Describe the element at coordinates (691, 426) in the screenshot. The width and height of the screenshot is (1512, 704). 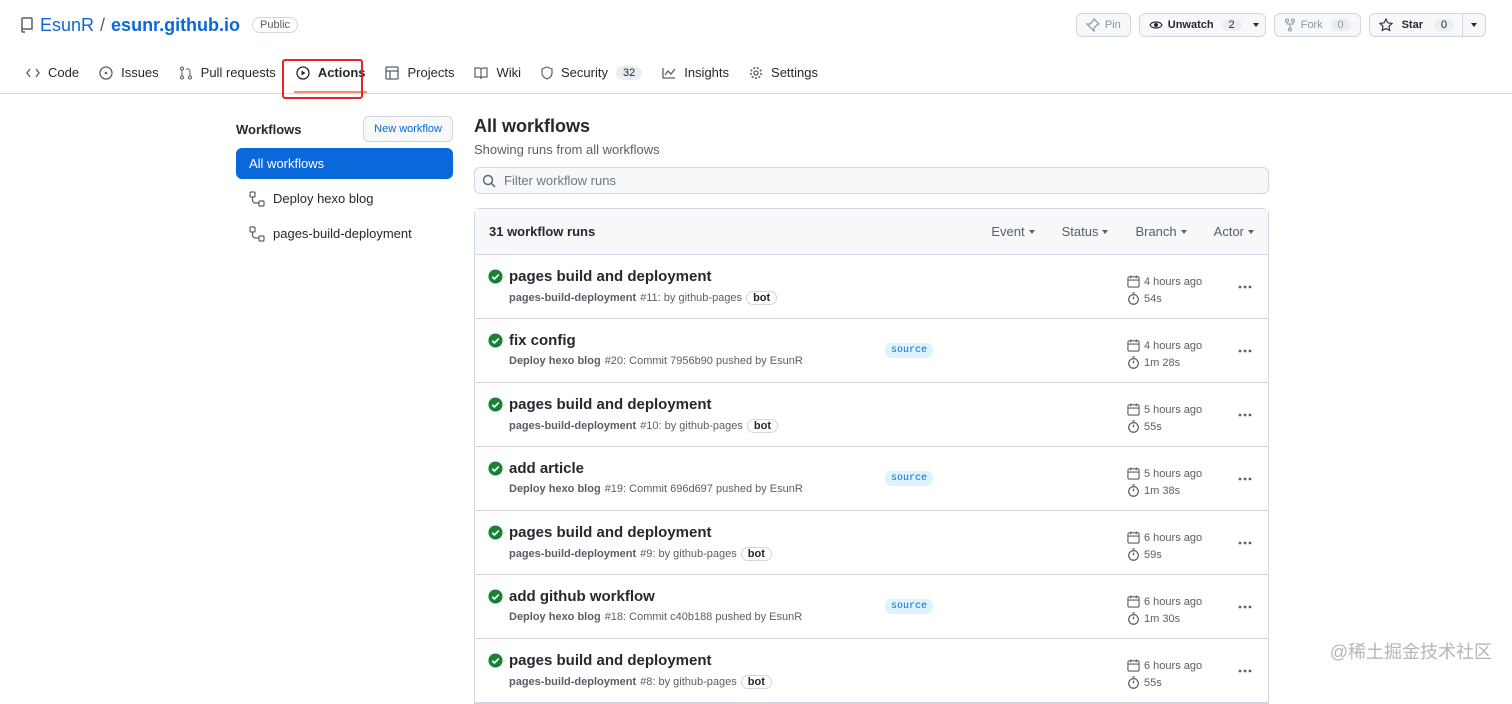
I see `run-detail: #10: by github-pages` at that location.